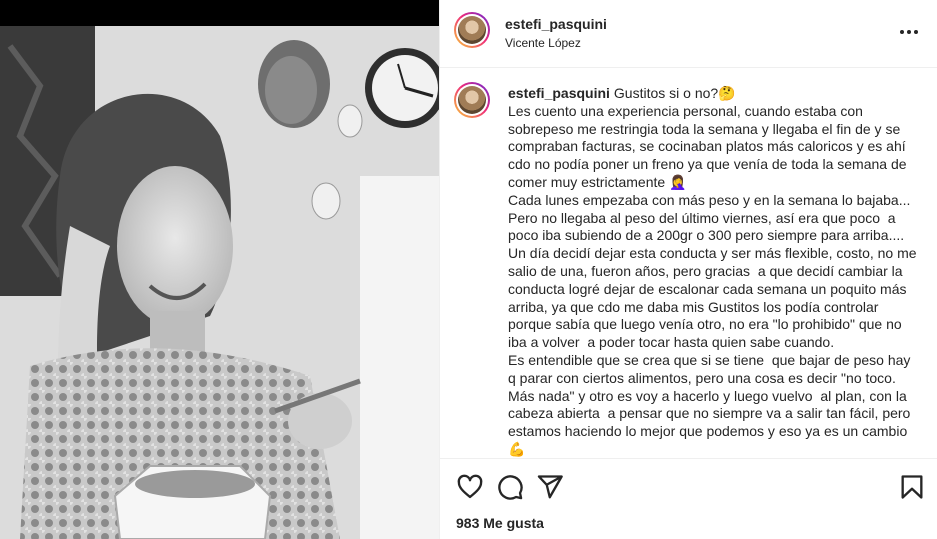 This screenshot has width=937, height=539. What do you see at coordinates (912, 487) in the screenshot?
I see `bookmark-icon` at bounding box center [912, 487].